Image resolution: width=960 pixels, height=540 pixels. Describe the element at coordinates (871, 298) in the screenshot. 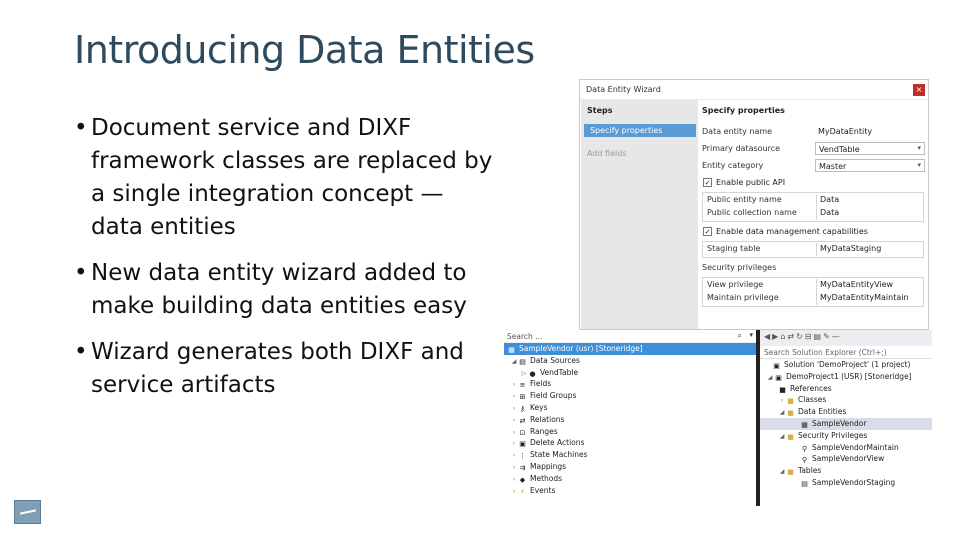

I see `maintain-privilege-input: MyDataEntityMaintain` at that location.